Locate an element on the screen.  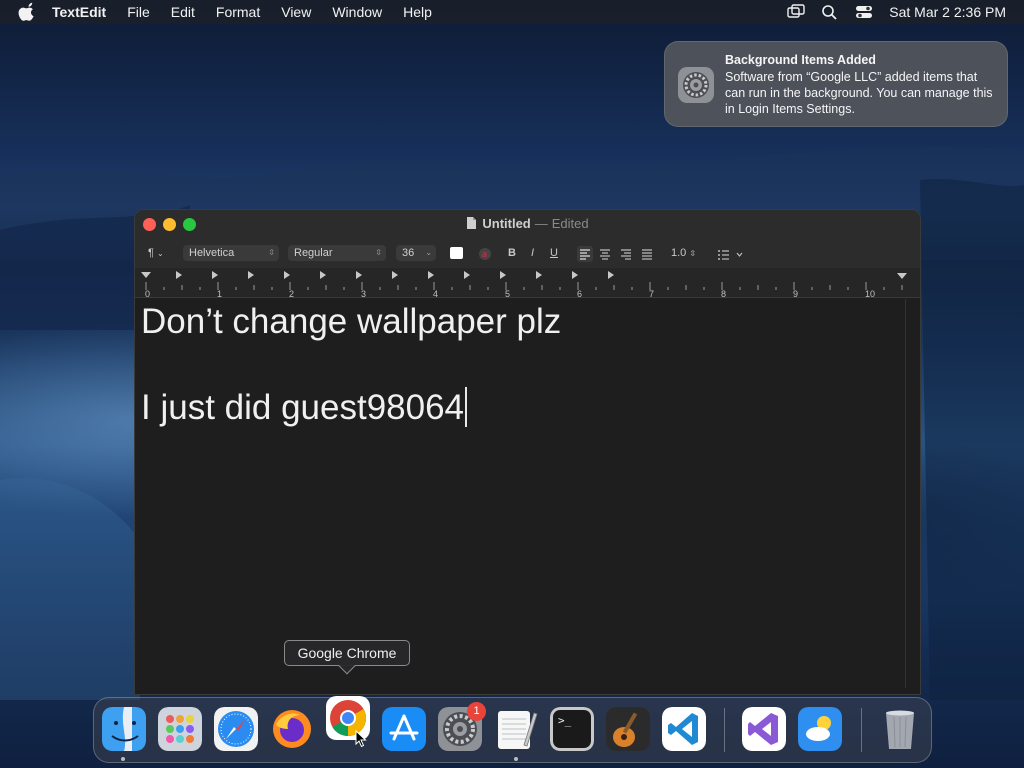
ruler-number: 9 is located at coordinates (795, 293).